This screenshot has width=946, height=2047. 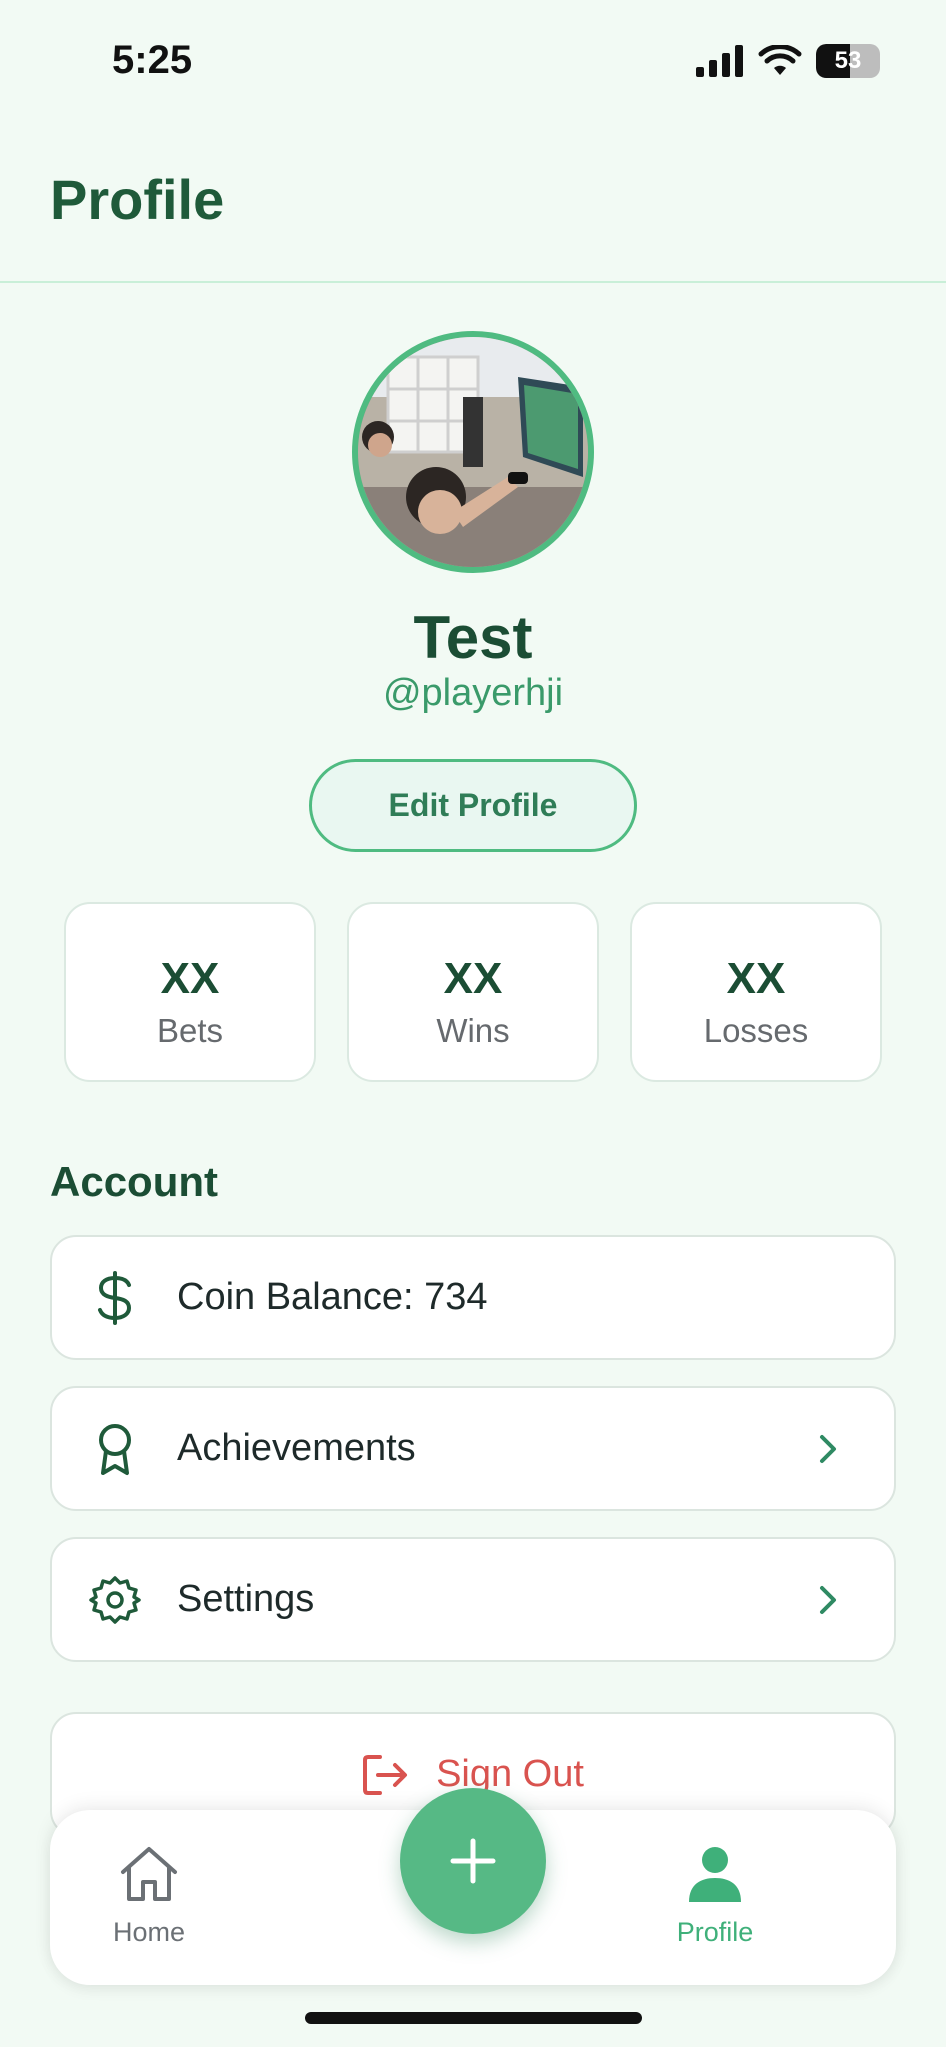 I want to click on stat-card-bets: XX Bets, so click(x=190, y=992).